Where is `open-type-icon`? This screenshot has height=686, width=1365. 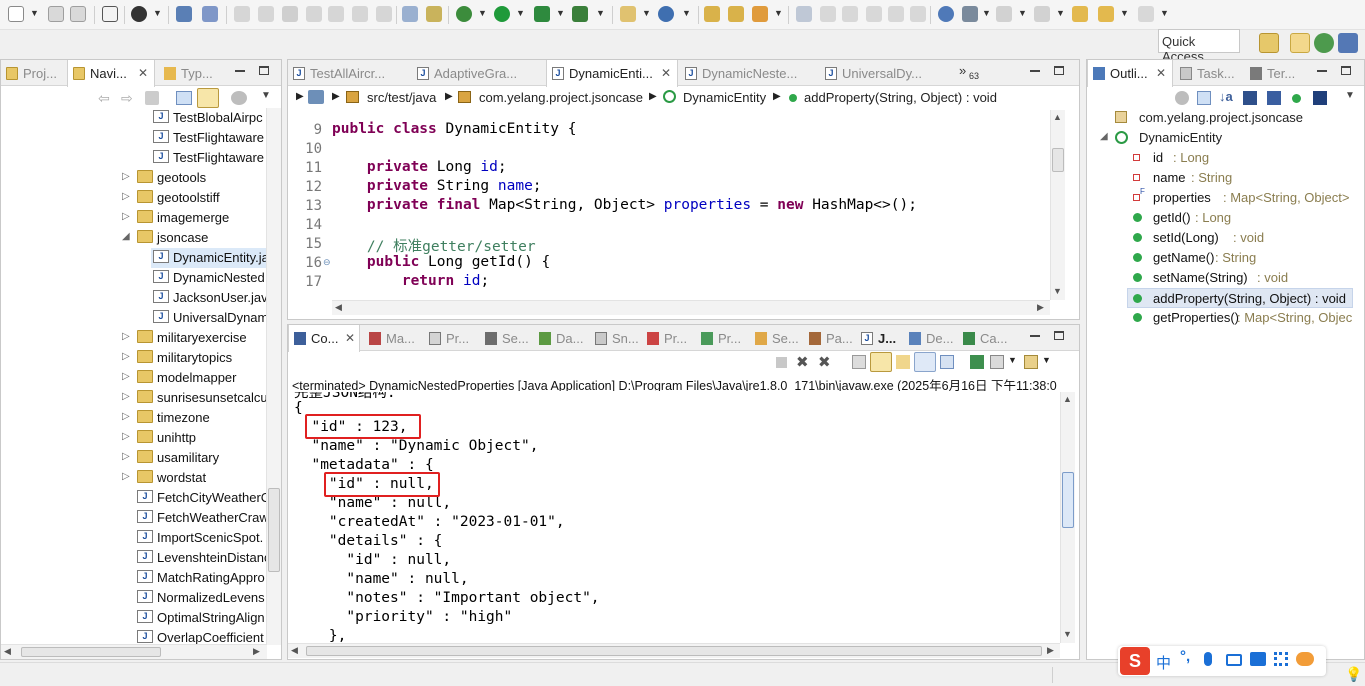
open-type-icon is located at coordinates (712, 14).